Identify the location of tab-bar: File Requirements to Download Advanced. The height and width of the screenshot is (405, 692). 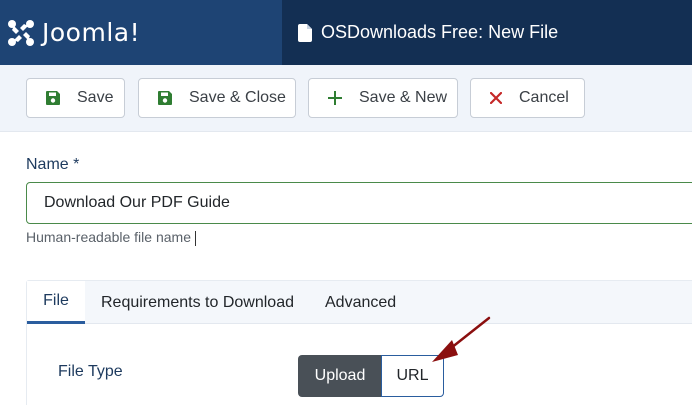
(359, 302).